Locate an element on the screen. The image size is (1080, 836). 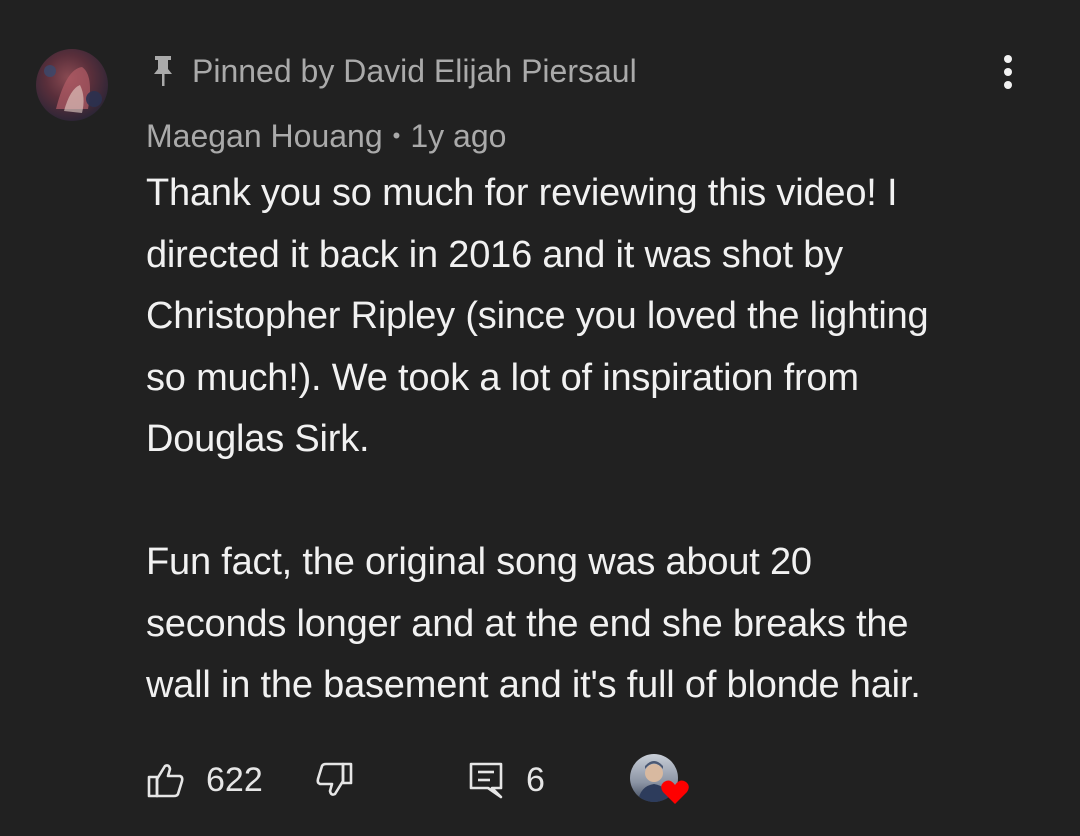
creator-heart-badge is located at coordinates (661, 782).